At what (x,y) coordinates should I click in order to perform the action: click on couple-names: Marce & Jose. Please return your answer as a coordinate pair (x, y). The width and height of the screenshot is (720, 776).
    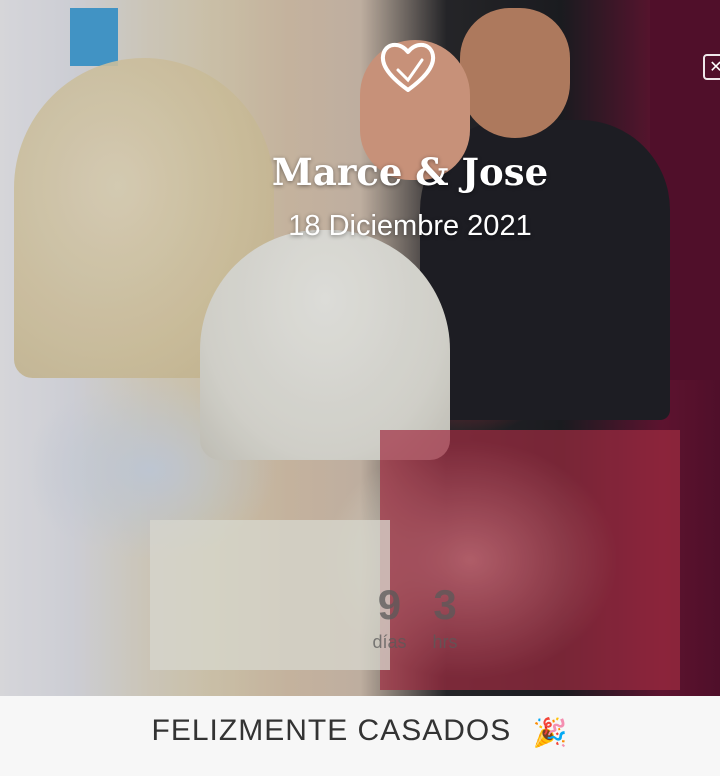
    Looking at the image, I should click on (410, 172).